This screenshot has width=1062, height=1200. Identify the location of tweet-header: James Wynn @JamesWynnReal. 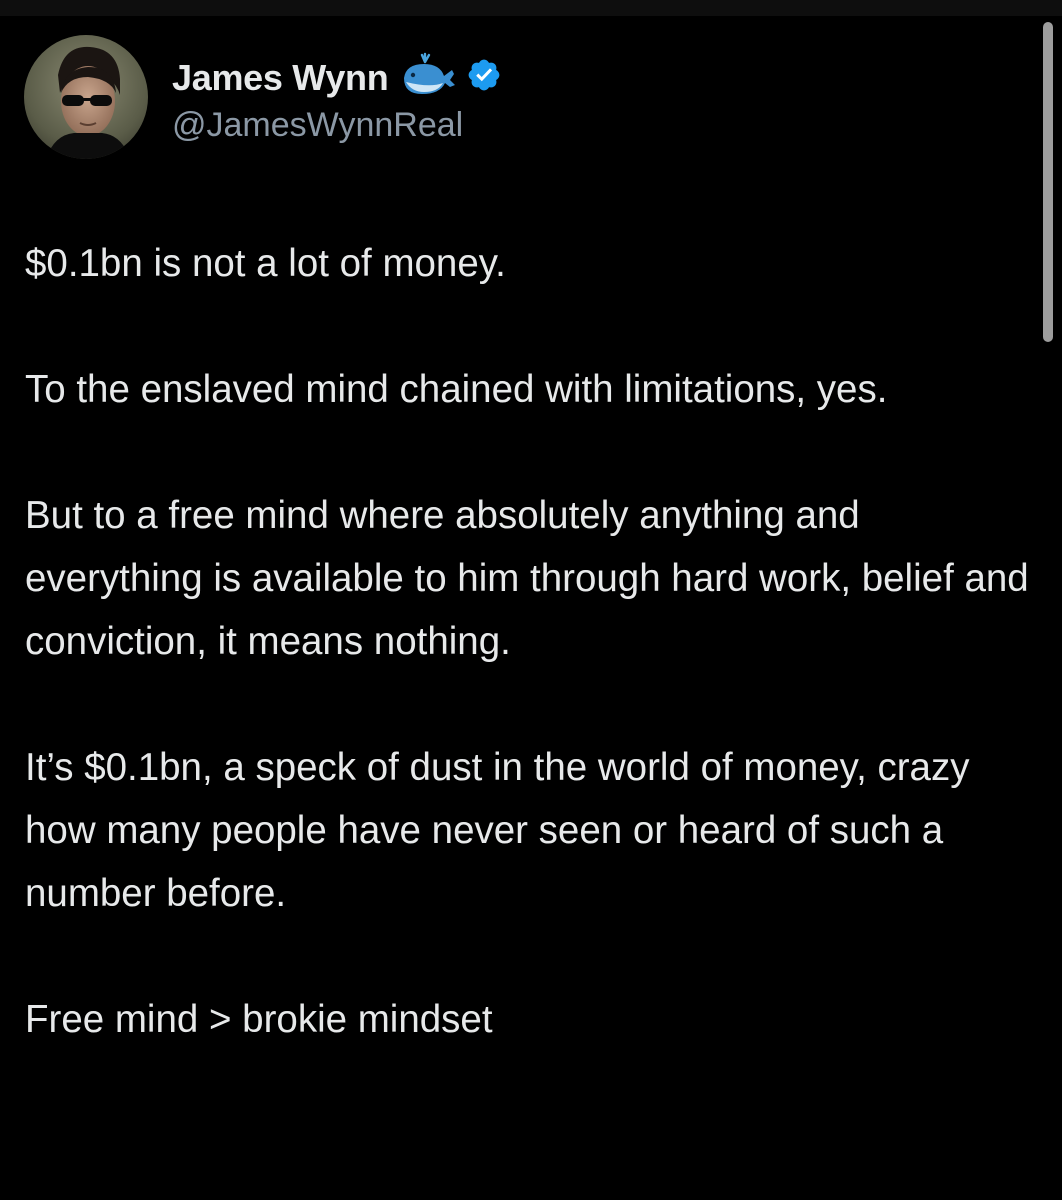
(263, 97).